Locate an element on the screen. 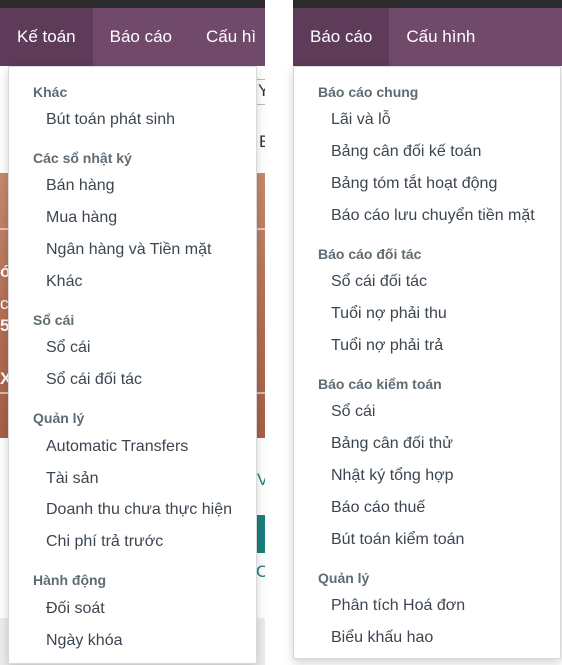 Image resolution: width=562 pixels, height=665 pixels. menu-section-title: Các sổ nhật ký is located at coordinates (82, 158).